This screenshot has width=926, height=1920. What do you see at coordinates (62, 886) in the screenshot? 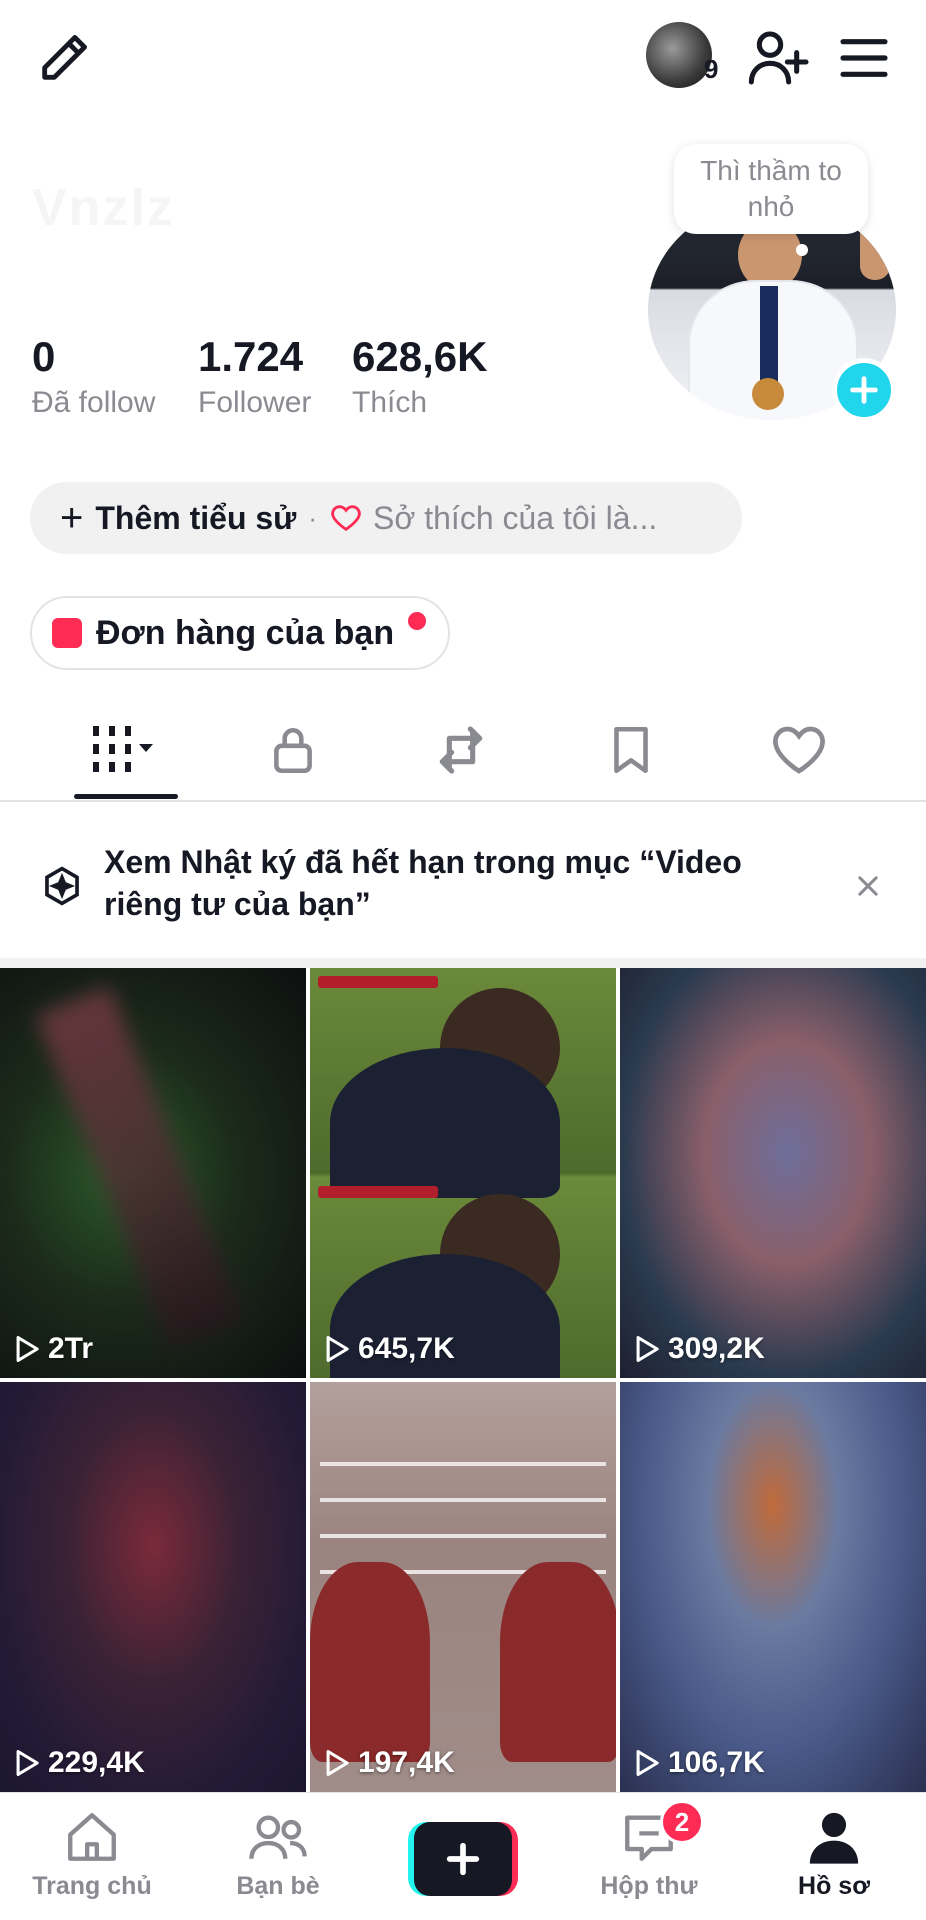
I see `sparkle-icon` at bounding box center [62, 886].